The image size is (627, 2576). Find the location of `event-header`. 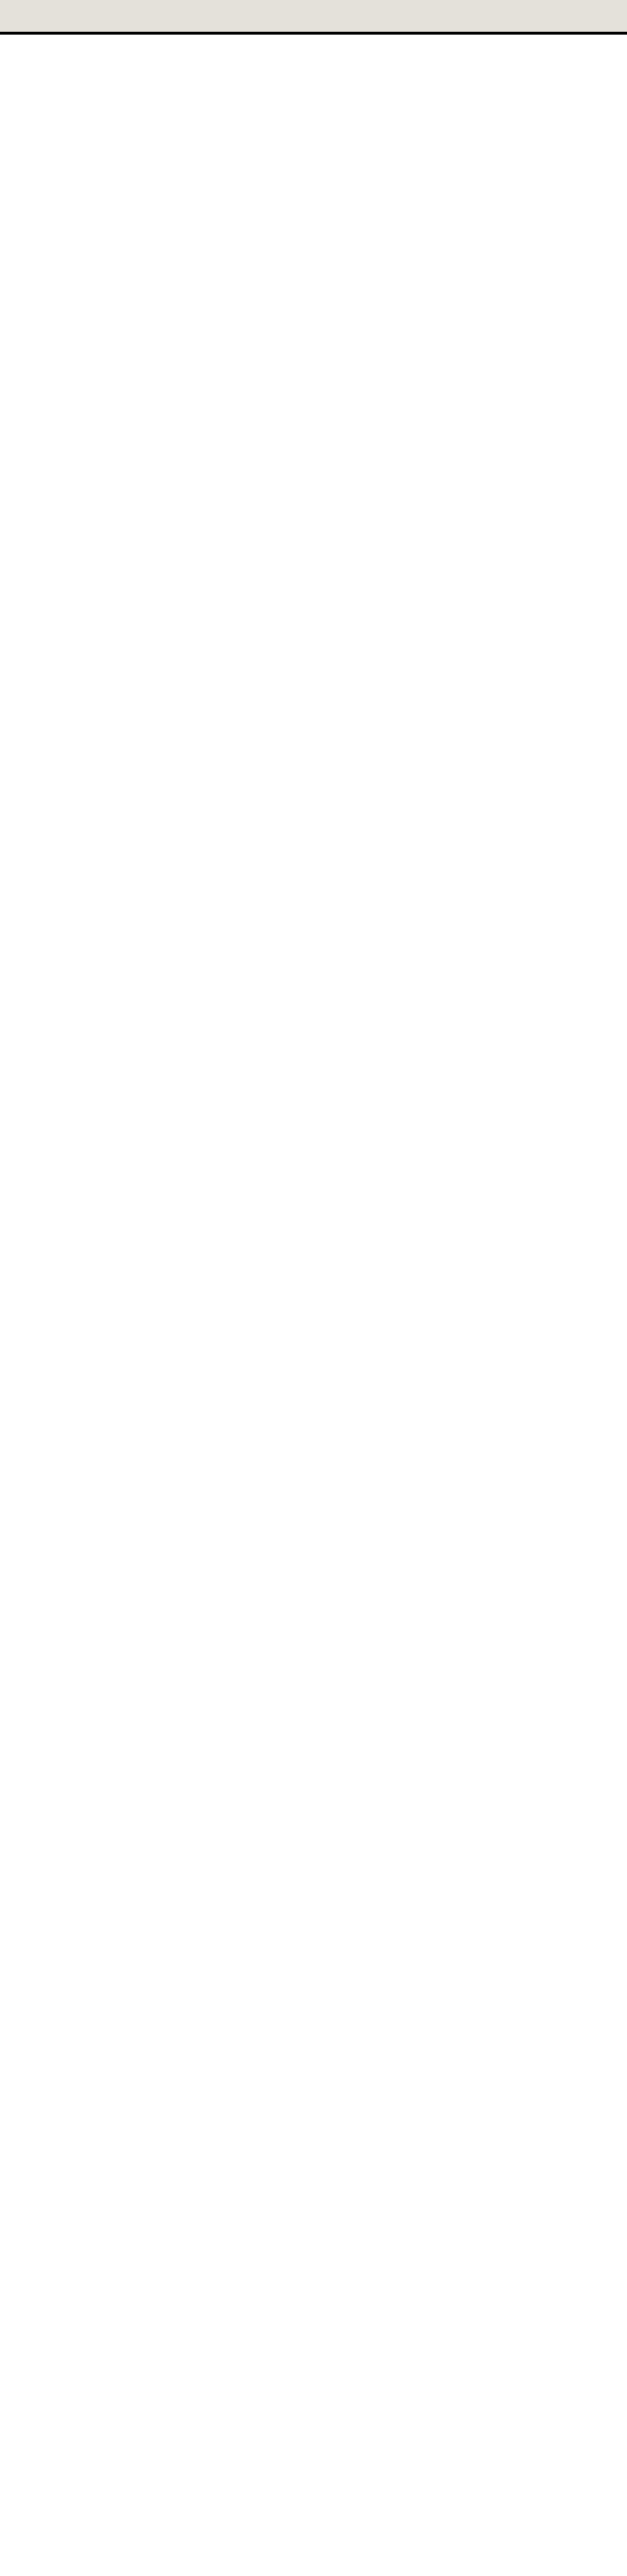

event-header is located at coordinates (313, 16).